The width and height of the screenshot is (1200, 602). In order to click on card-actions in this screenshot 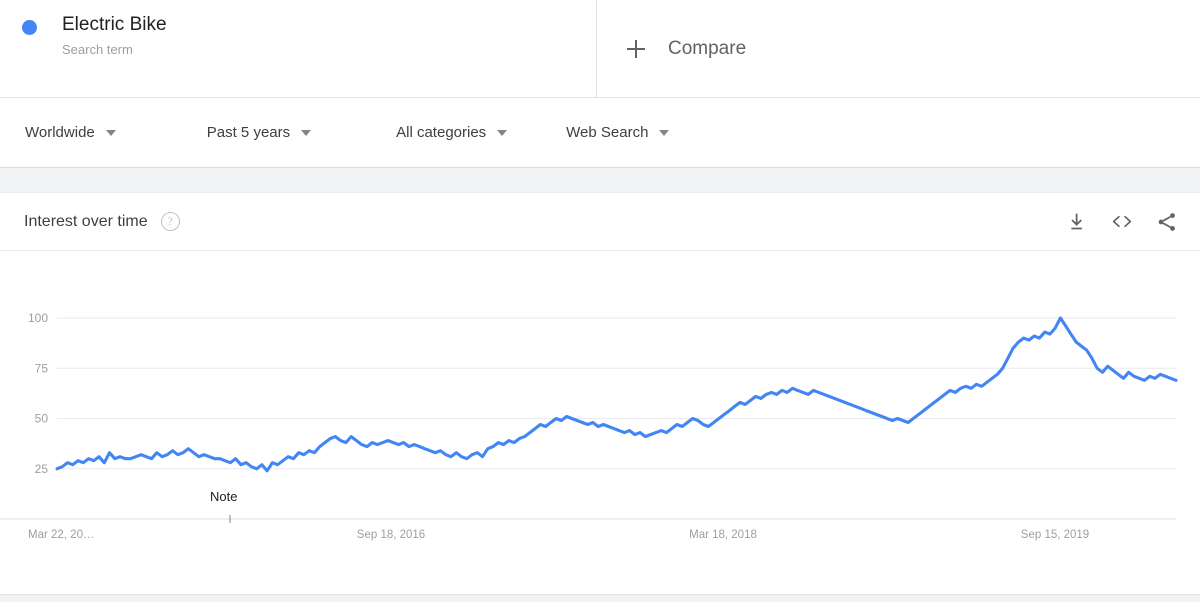, I will do `click(1122, 222)`.